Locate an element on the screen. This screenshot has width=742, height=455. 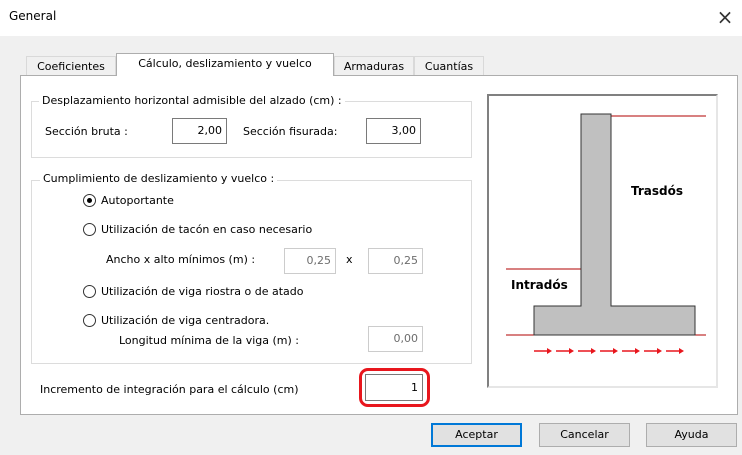
help-button: Ayuda is located at coordinates (691, 435).